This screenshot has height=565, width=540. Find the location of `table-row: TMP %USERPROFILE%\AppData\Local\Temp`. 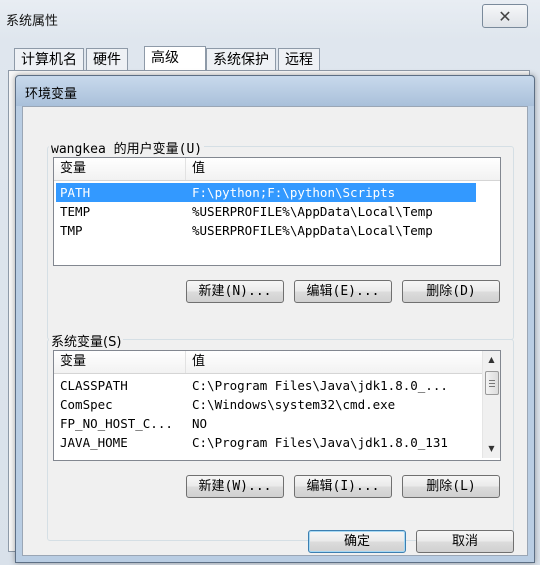

table-row: TMP %USERPROFILE%\AppData\Local\Temp is located at coordinates (266, 230).